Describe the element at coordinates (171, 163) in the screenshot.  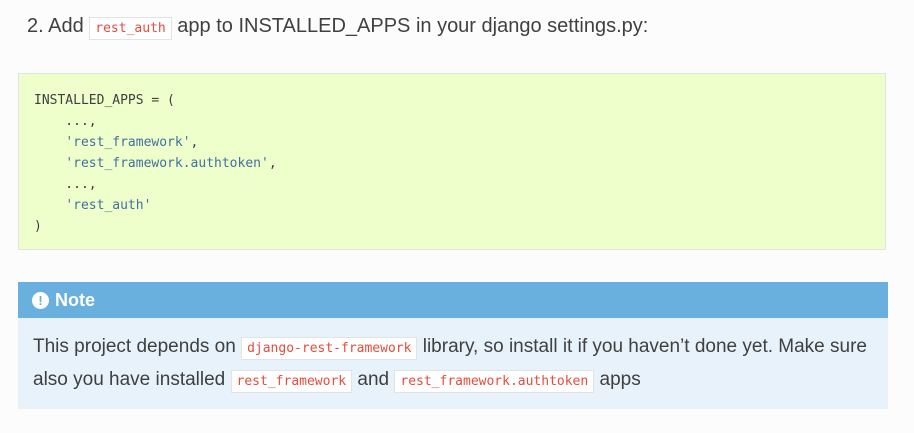
I see `code-line: 'rest_framework.authtoken',` at that location.